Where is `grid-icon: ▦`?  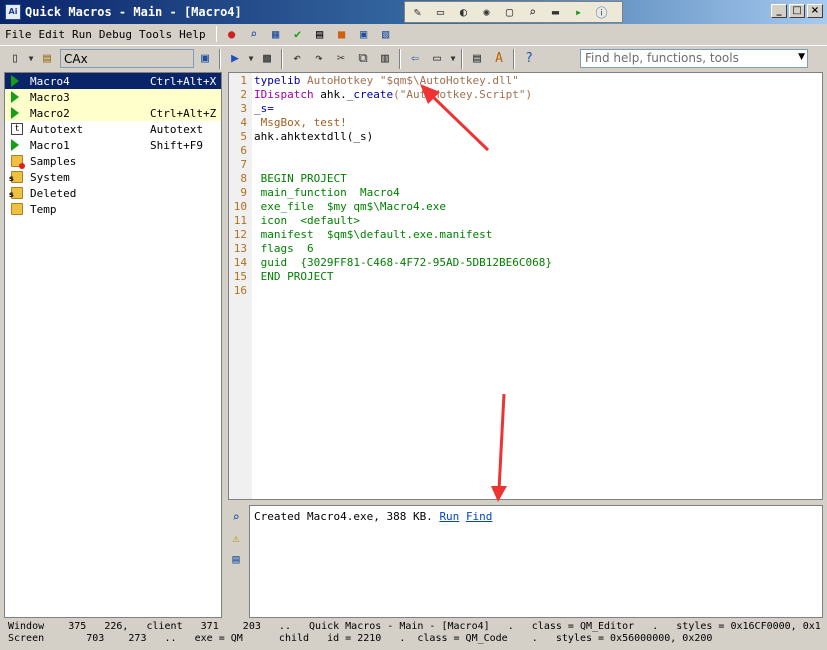
grid-icon: ▦ is located at coordinates (276, 34).